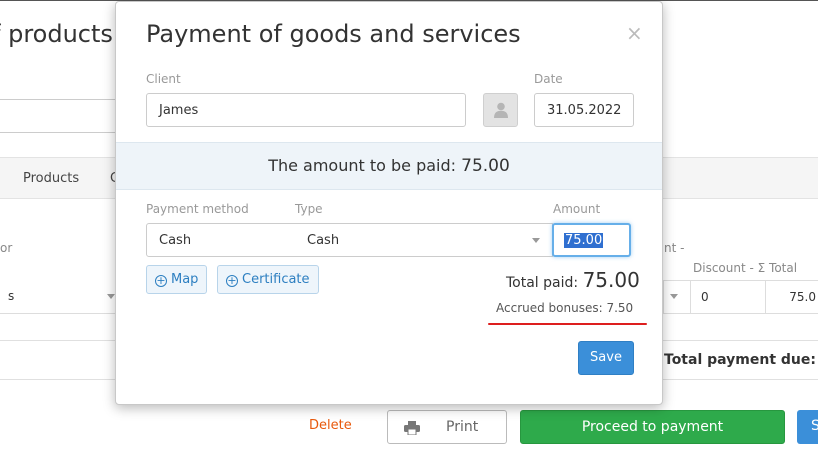  What do you see at coordinates (584, 240) in the screenshot?
I see `amount-value: 75.00` at bounding box center [584, 240].